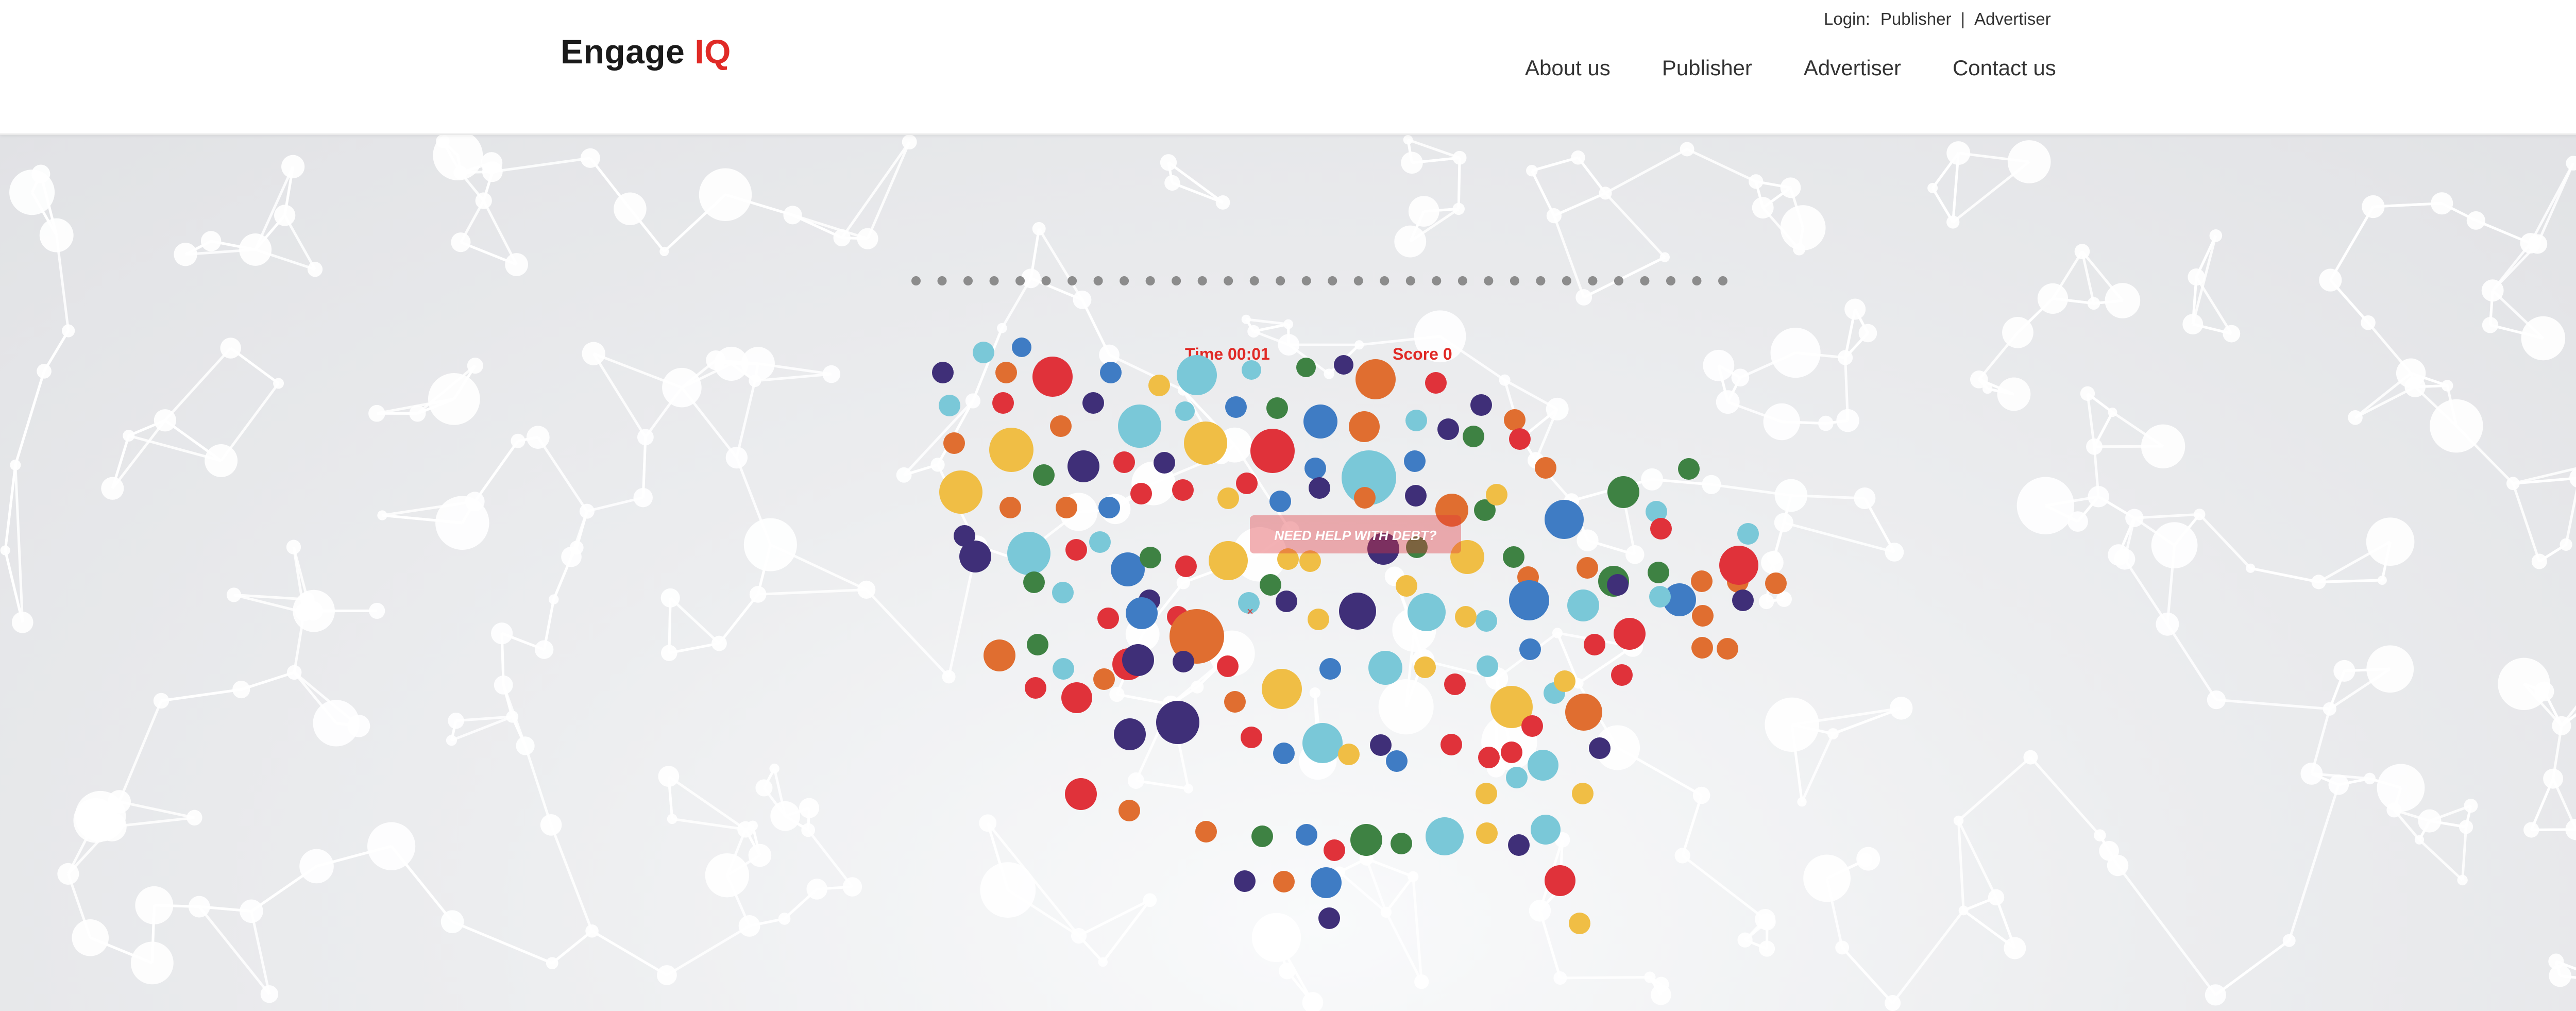 The height and width of the screenshot is (1011, 2576). What do you see at coordinates (1356, 534) in the screenshot?
I see `debt-popup: NEED HELP WITH DEBT?` at bounding box center [1356, 534].